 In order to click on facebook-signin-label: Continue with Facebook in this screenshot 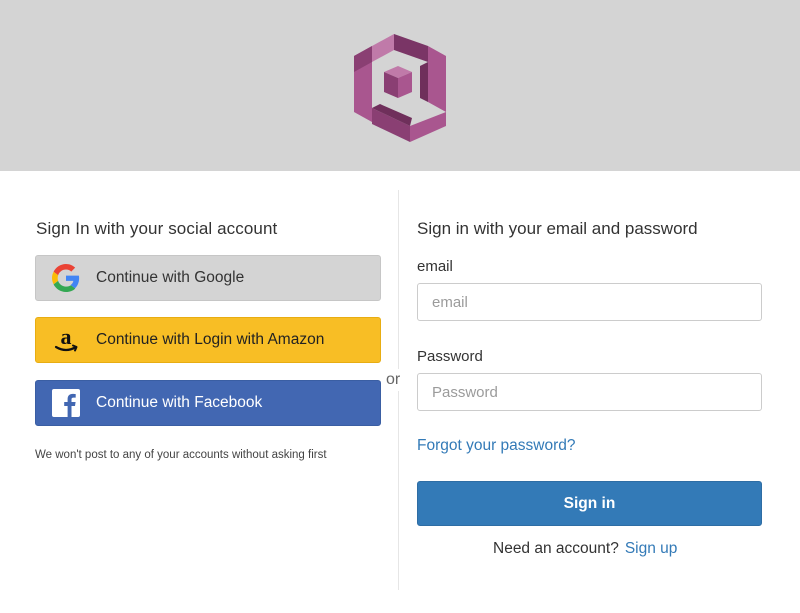, I will do `click(179, 402)`.